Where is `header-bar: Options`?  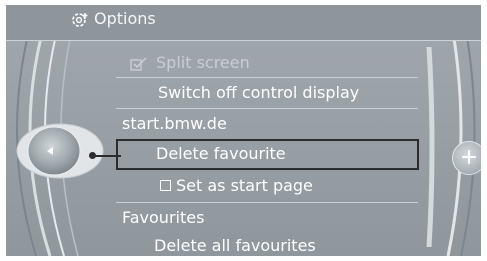 header-bar: Options is located at coordinates (243, 23).